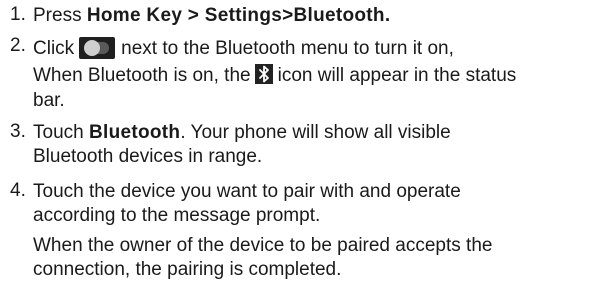 Image resolution: width=597 pixels, height=291 pixels. I want to click on step-2-number: 2., so click(18, 45).